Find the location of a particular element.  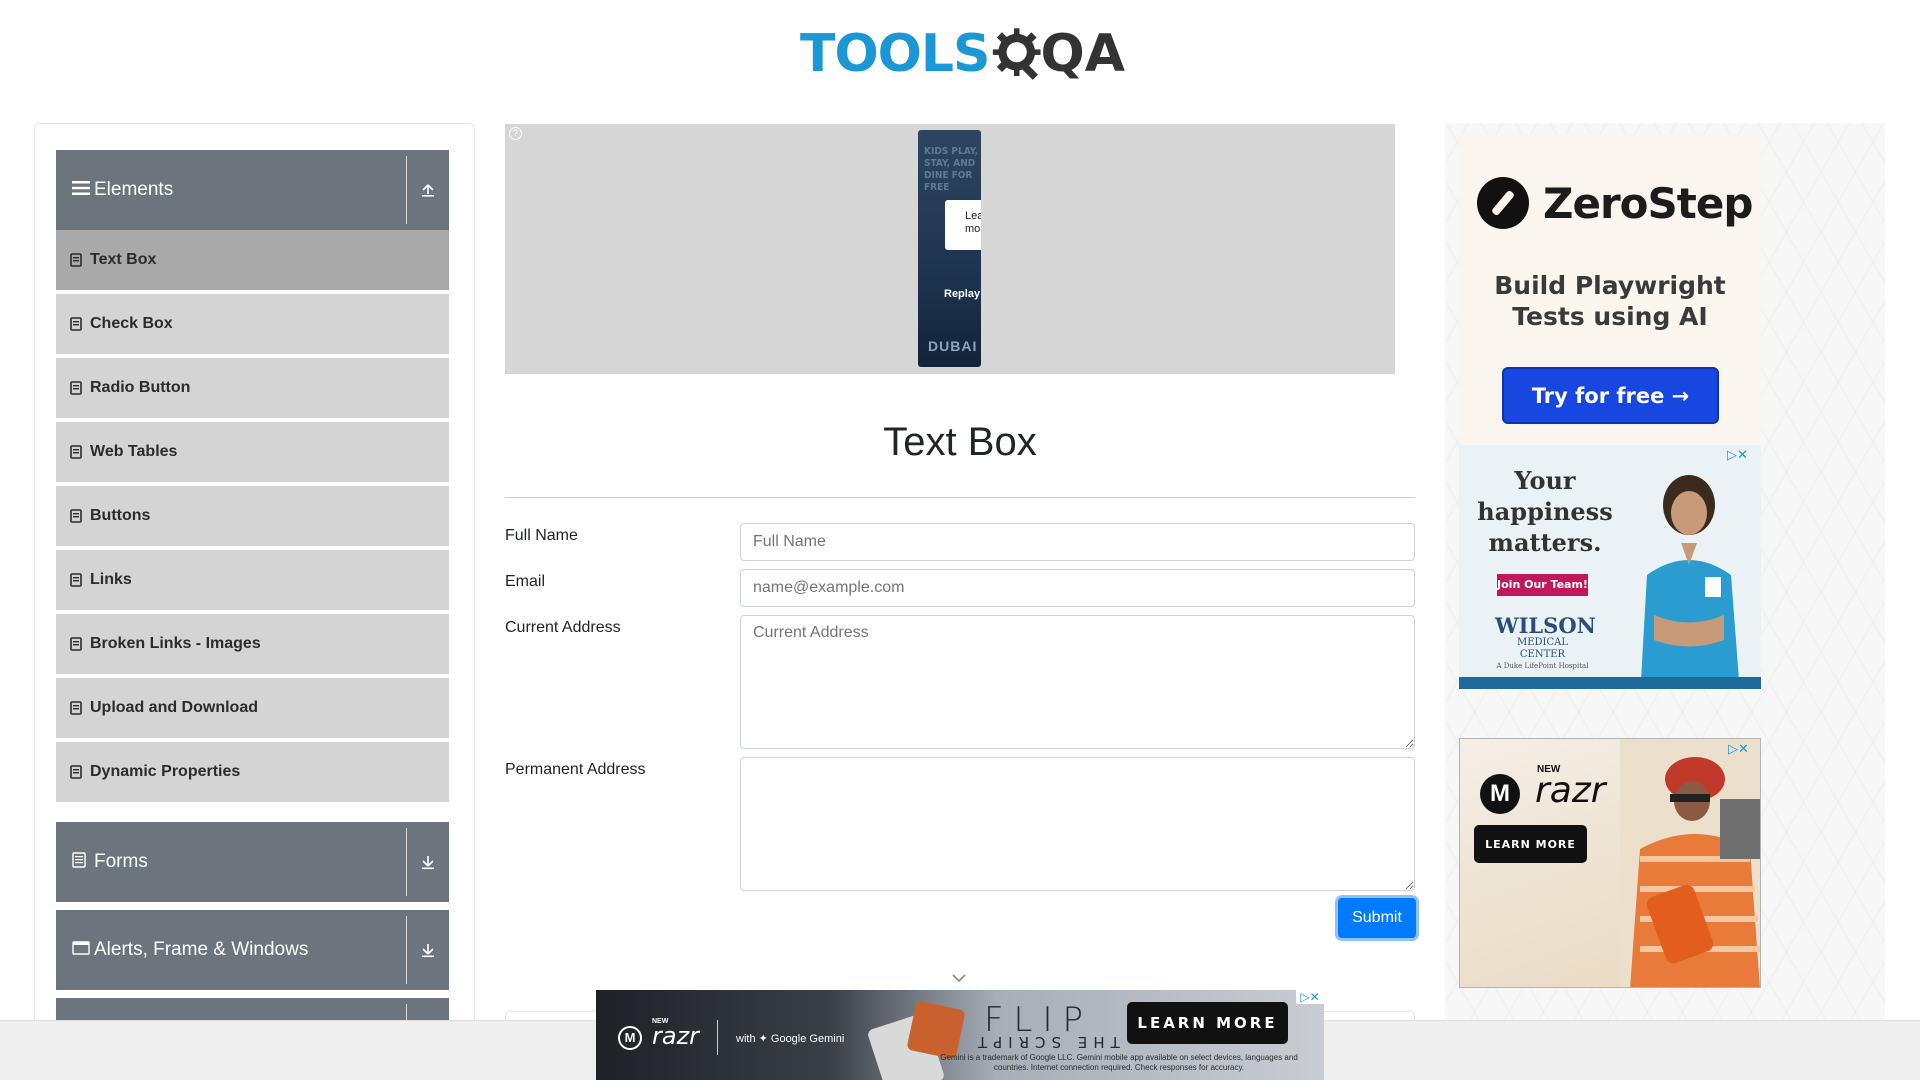

sidebar-item-label: Dynamic Properties is located at coordinates (165, 771).